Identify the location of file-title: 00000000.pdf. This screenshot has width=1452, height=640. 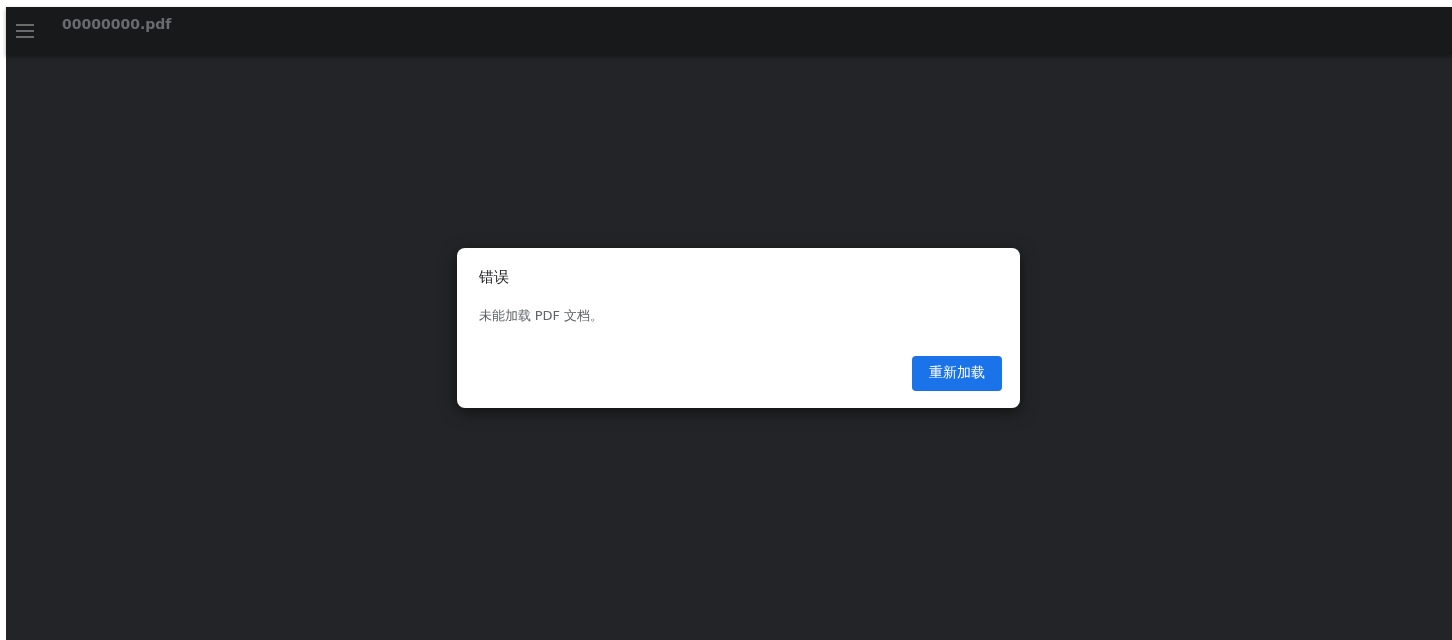
(117, 24).